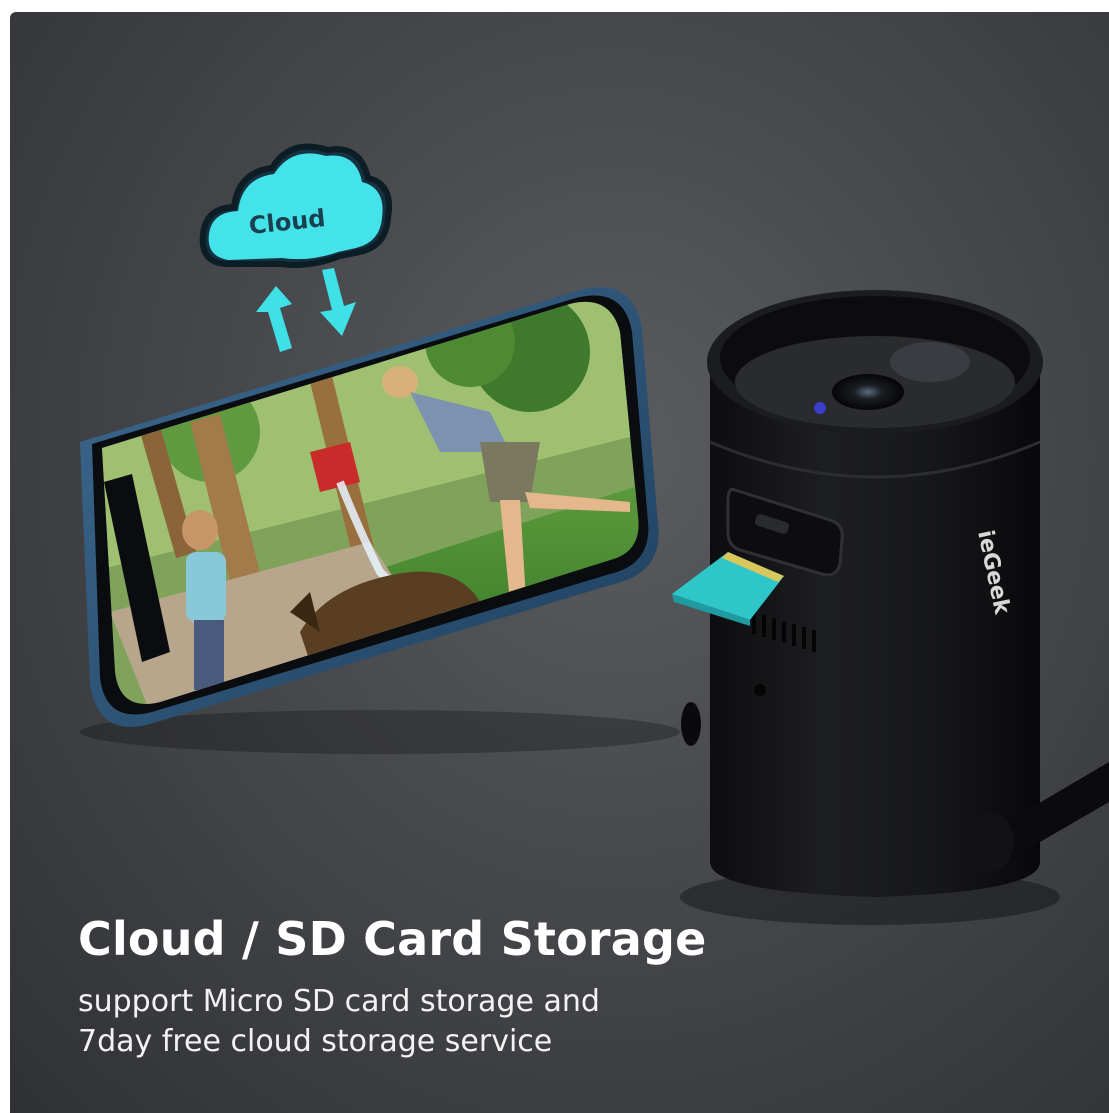 The image size is (1109, 1113). What do you see at coordinates (338, 302) in the screenshot?
I see `arrow-down-icon` at bounding box center [338, 302].